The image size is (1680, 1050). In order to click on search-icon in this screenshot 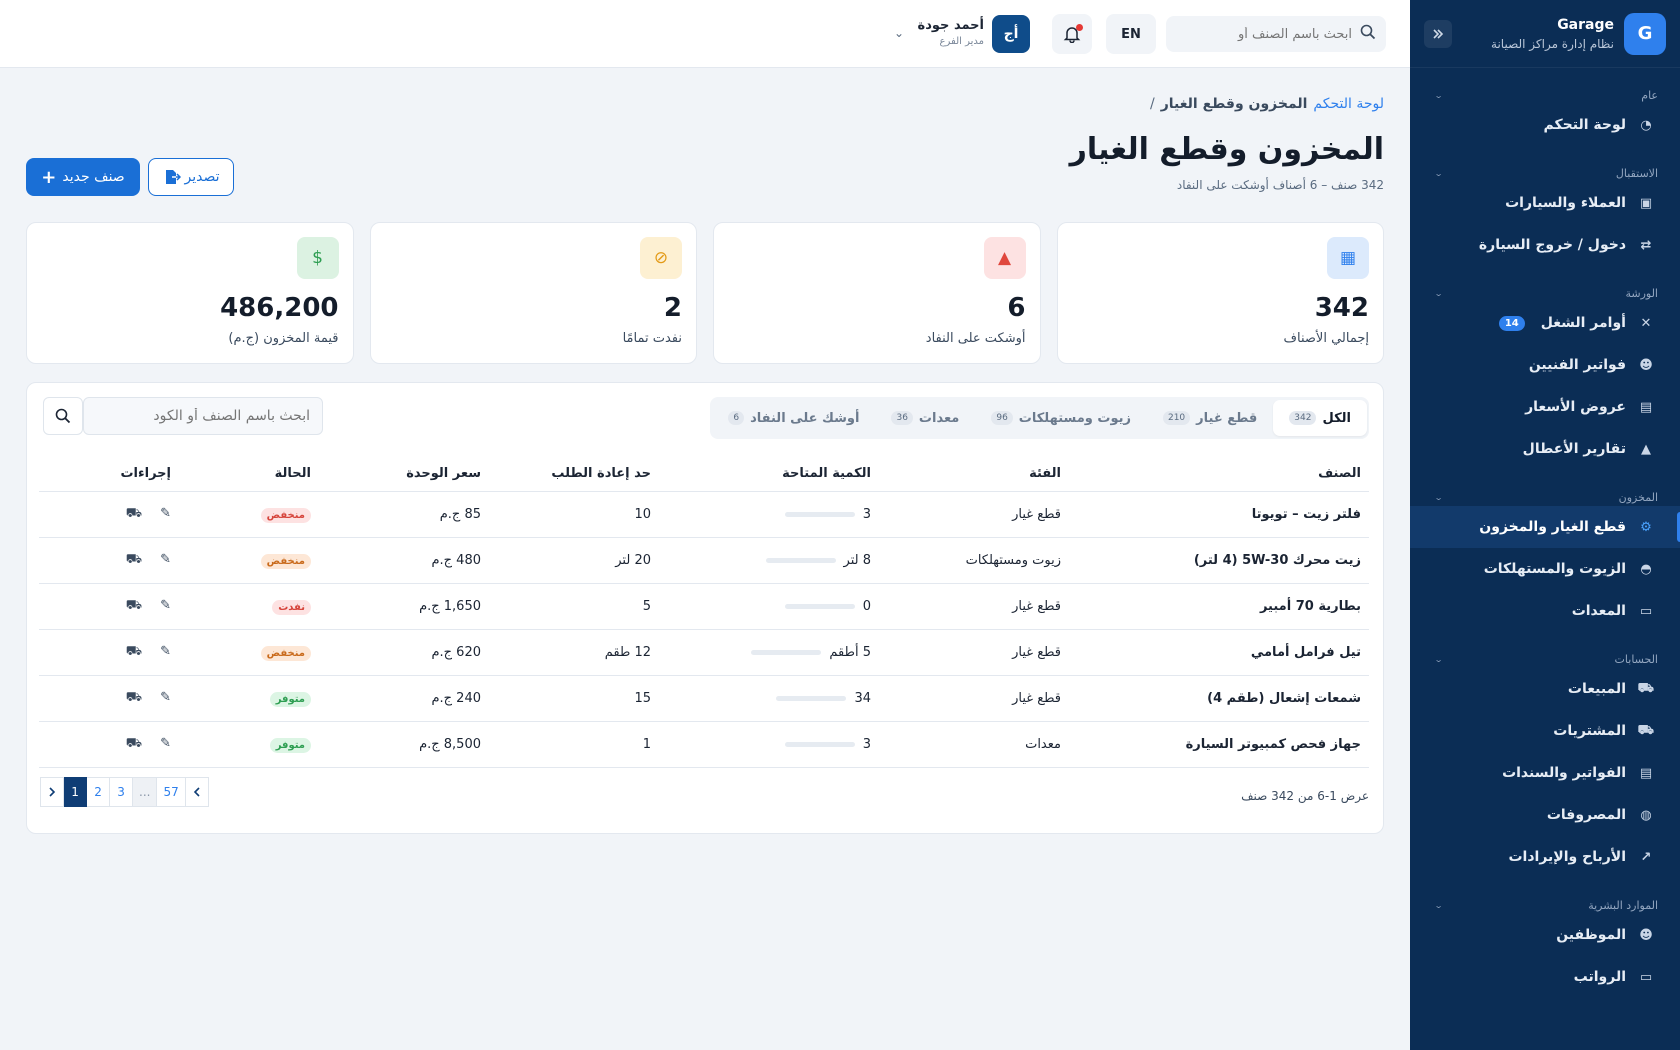, I will do `click(1368, 34)`.